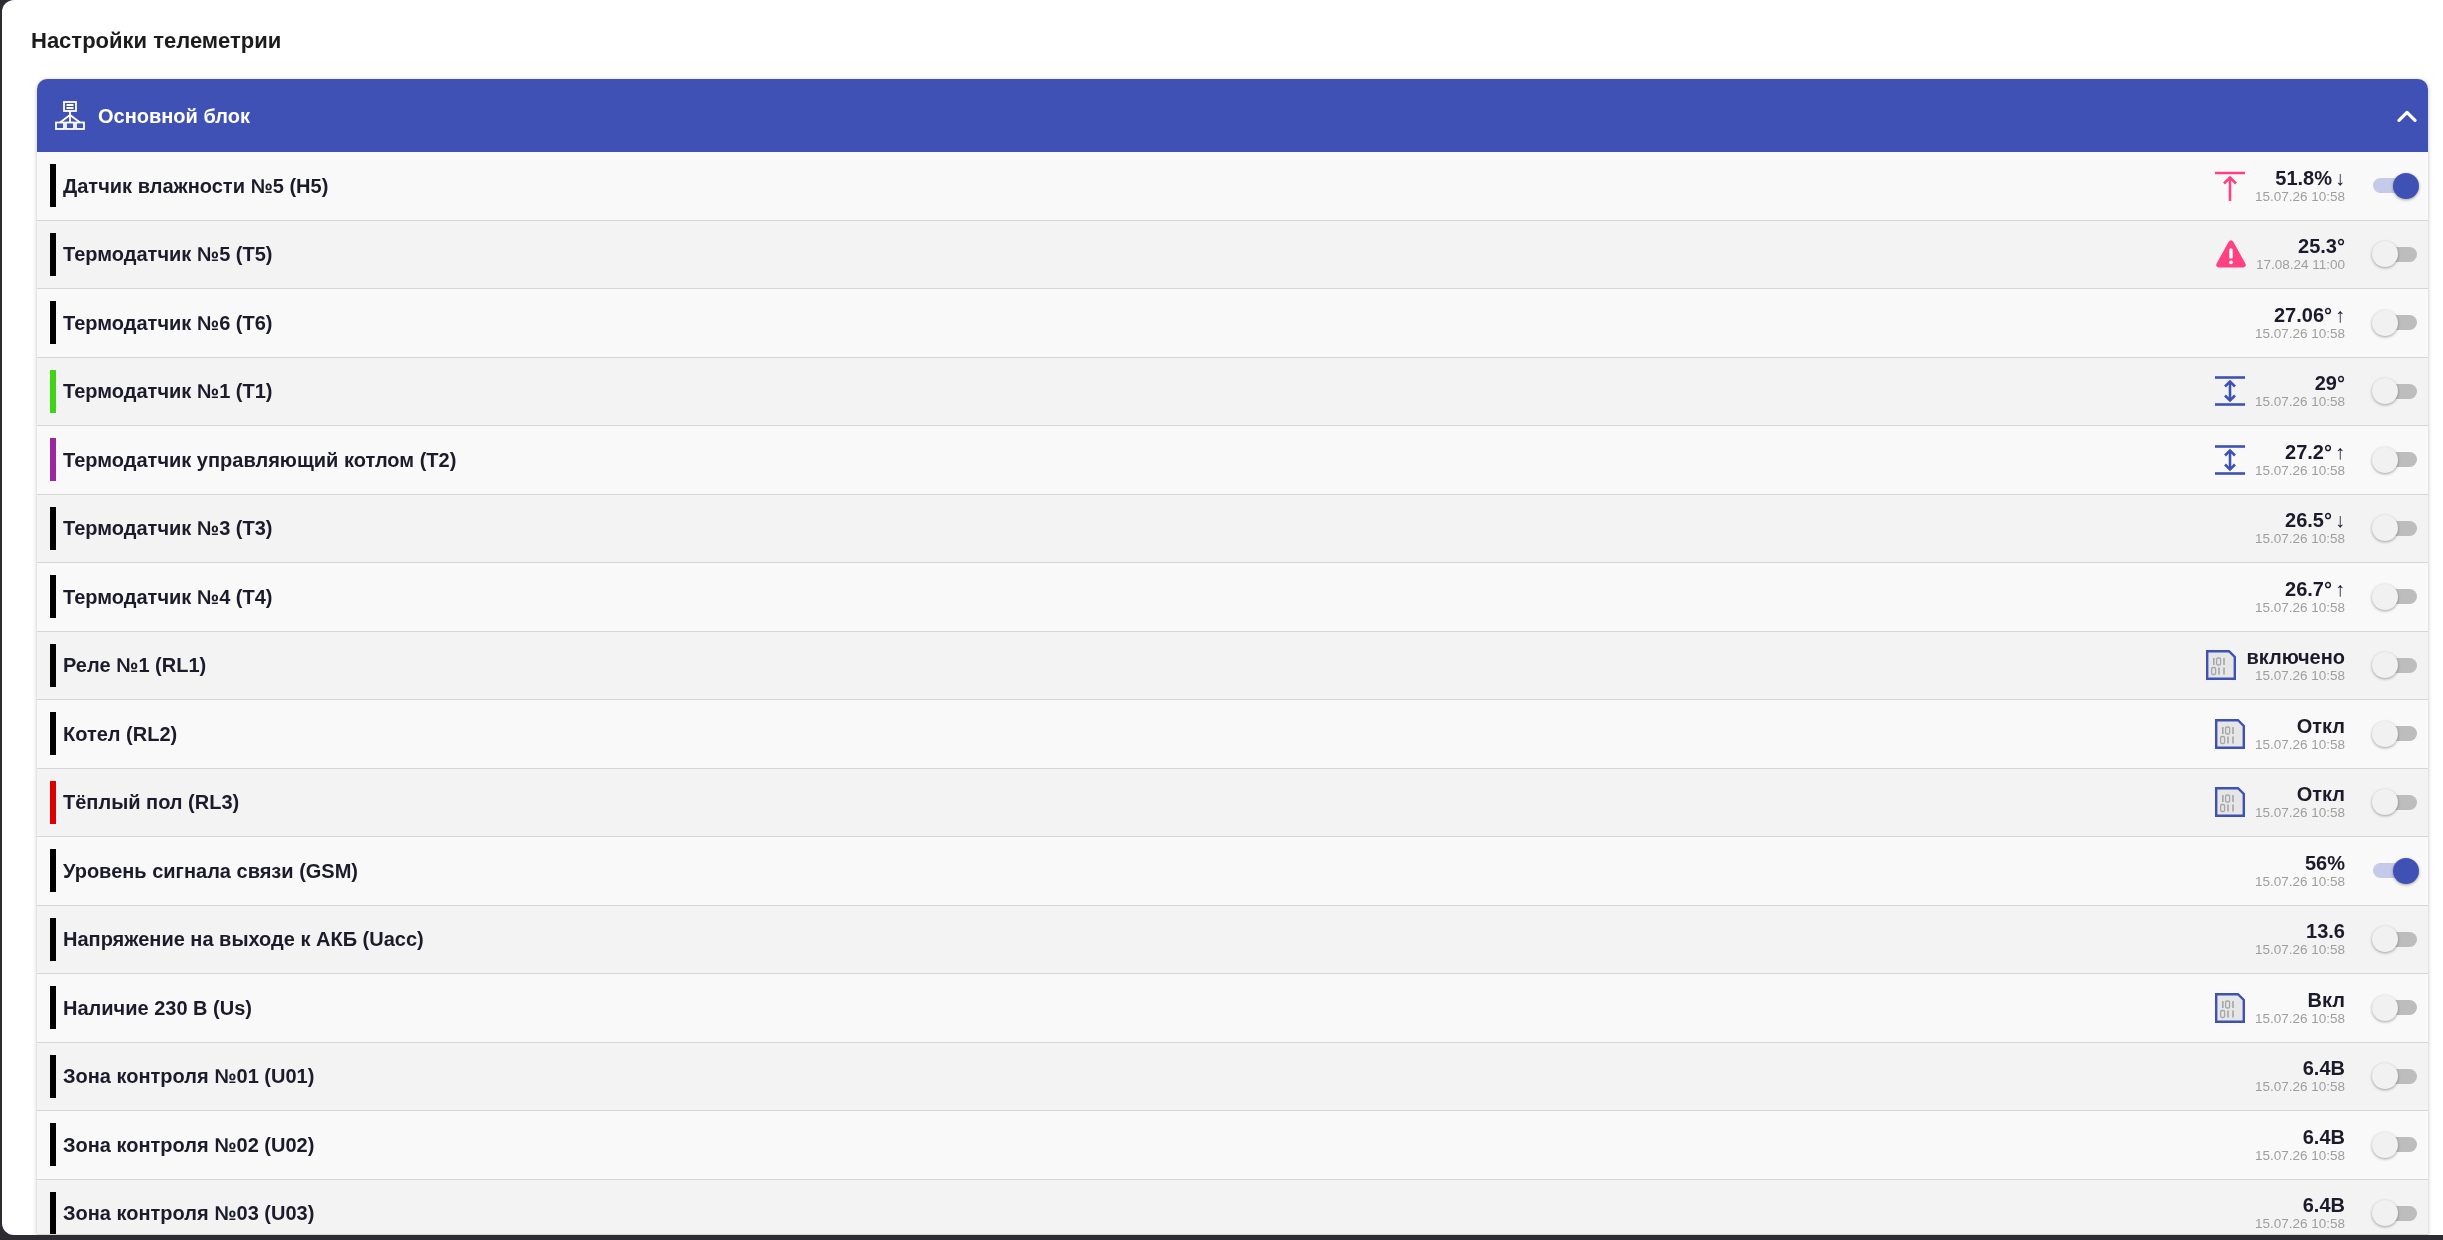 This screenshot has width=2443, height=1240. What do you see at coordinates (2295, 657) in the screenshot?
I see `sensor-value: включено` at bounding box center [2295, 657].